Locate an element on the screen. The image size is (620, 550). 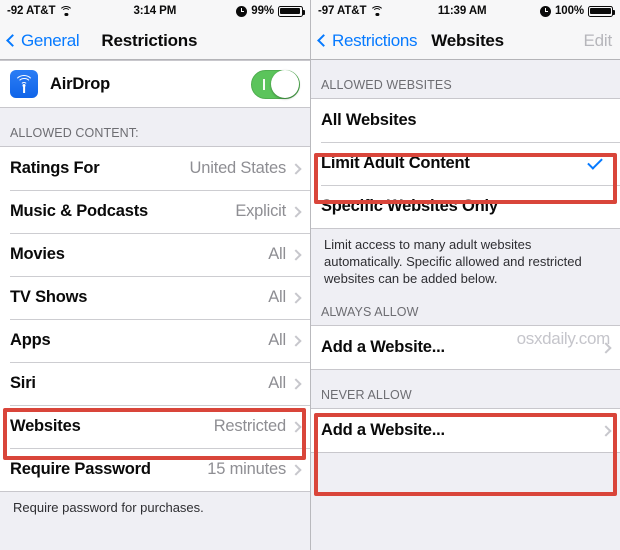
toggle-on-marker is located at coordinates (264, 84).